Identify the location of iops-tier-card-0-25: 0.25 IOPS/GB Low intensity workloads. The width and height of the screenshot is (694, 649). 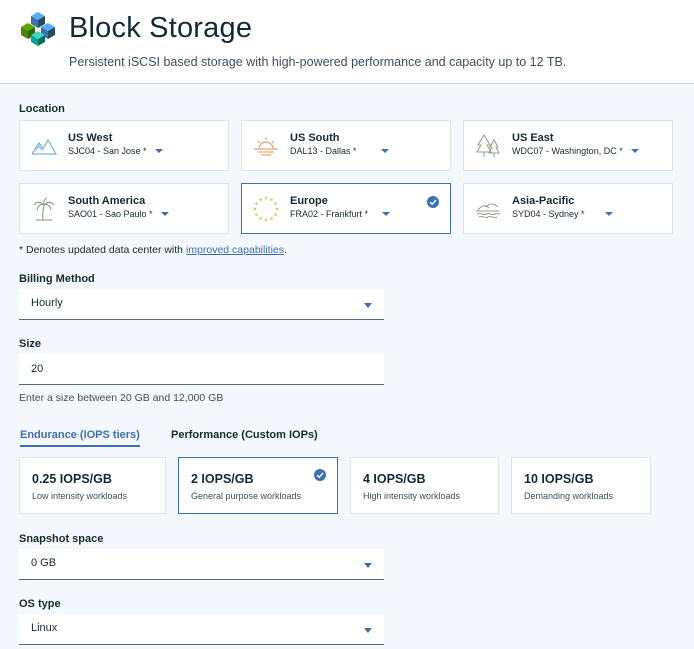
(92, 485).